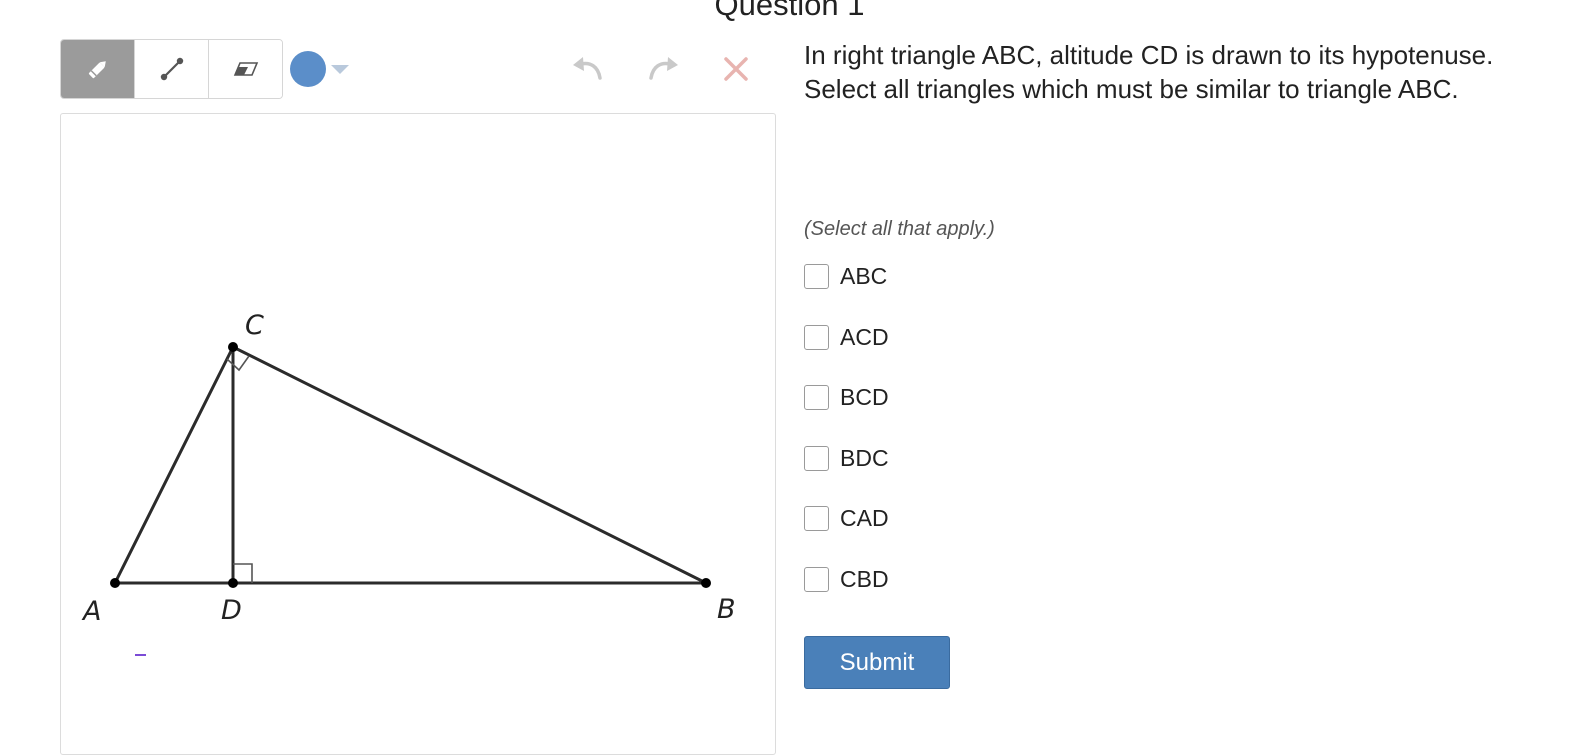  What do you see at coordinates (231, 610) in the screenshot?
I see `vertex-label-d: D` at bounding box center [231, 610].